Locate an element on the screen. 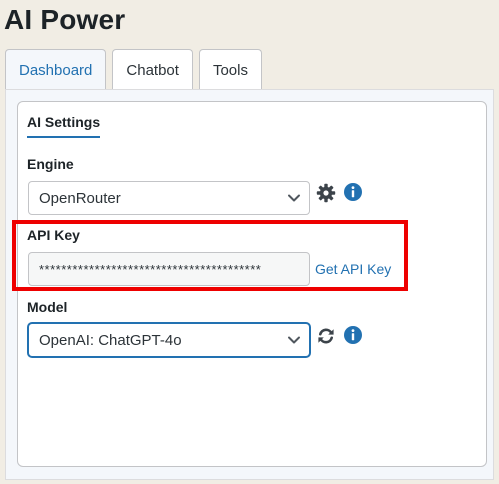  gear-icon is located at coordinates (326, 193).